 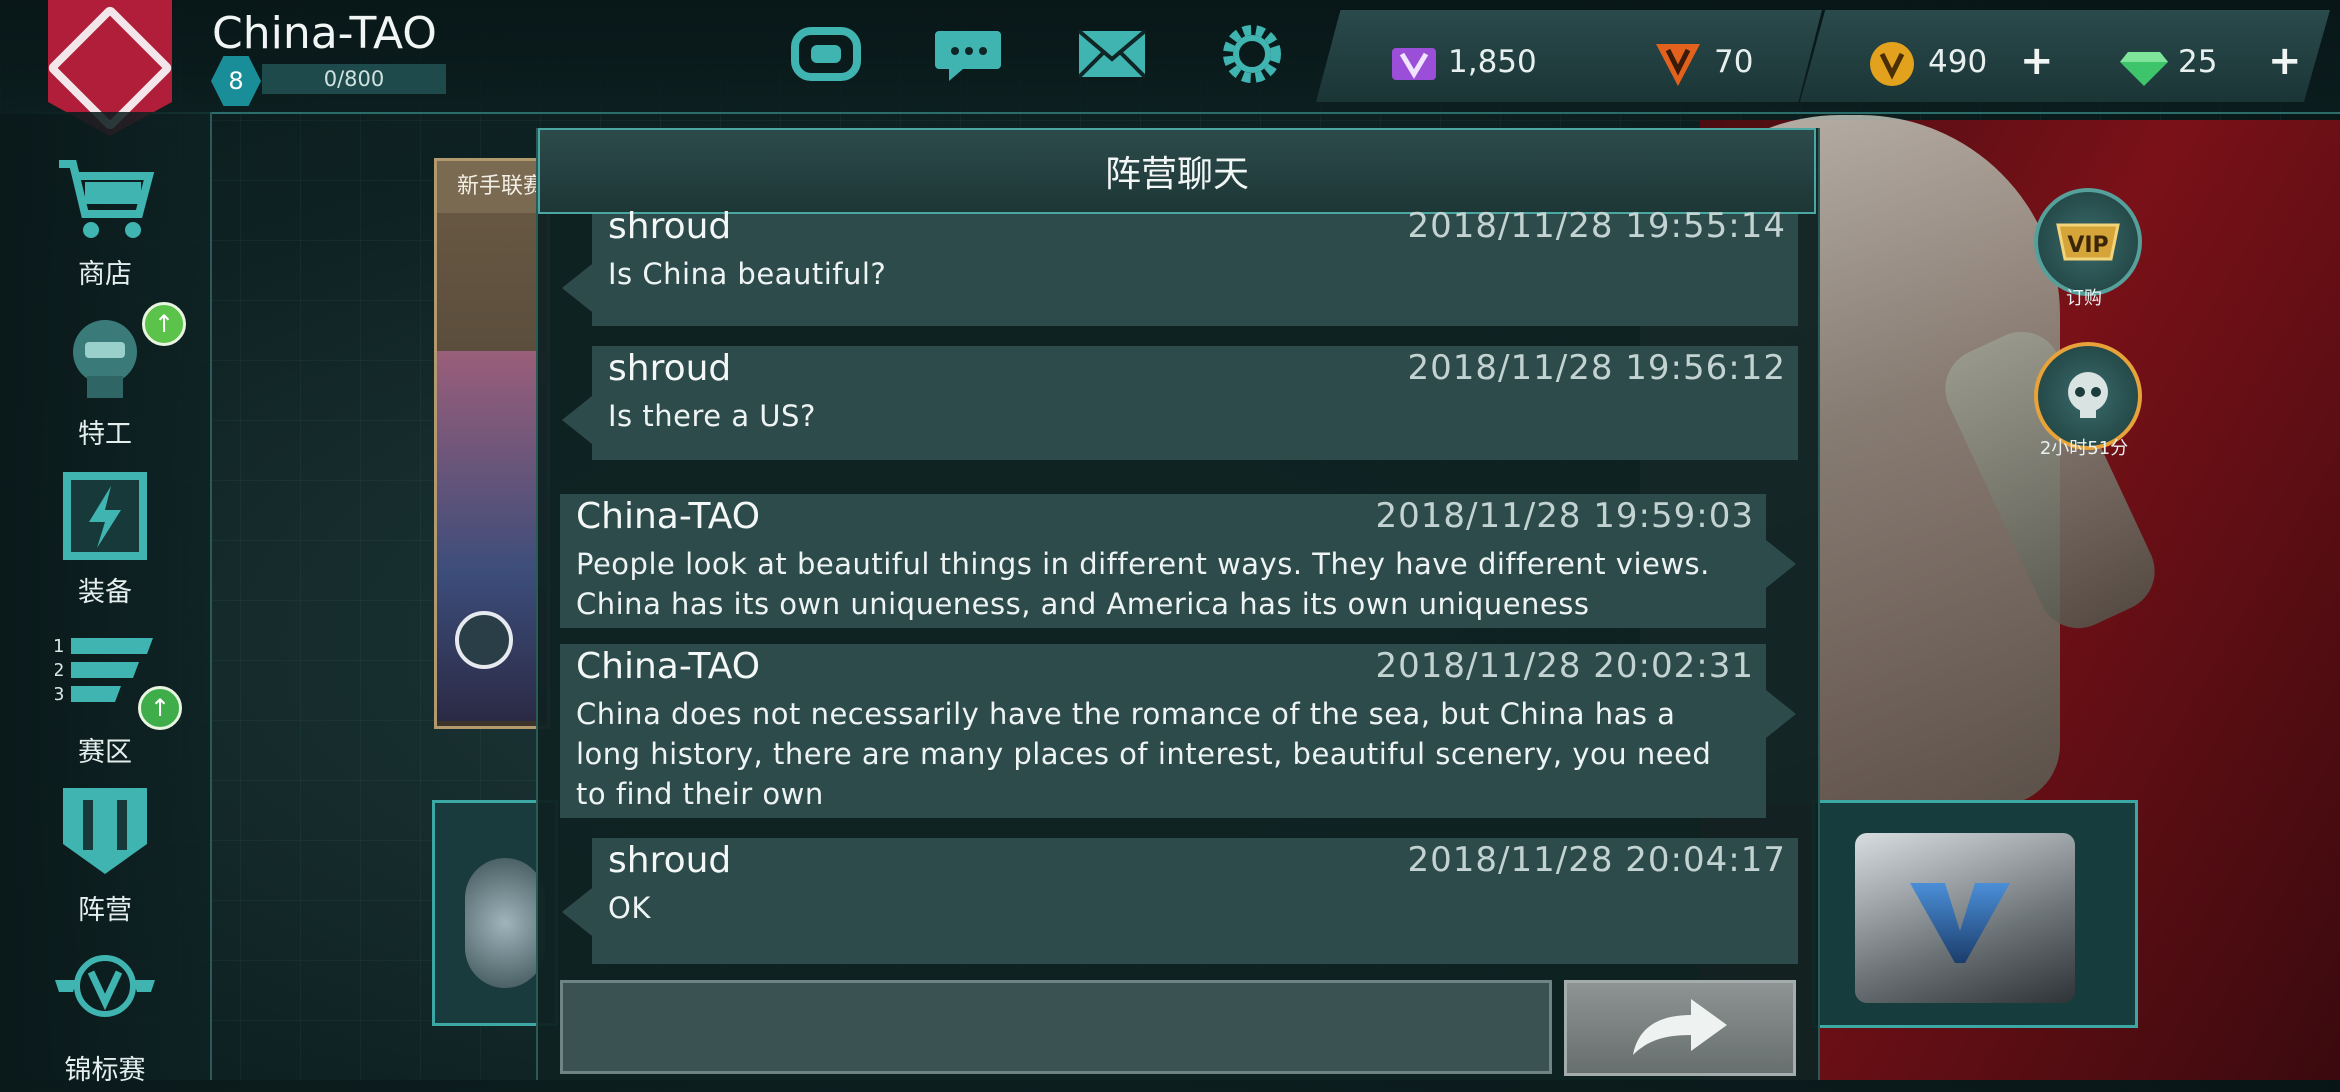 What do you see at coordinates (1596, 860) in the screenshot?
I see `message-time: 2018/11/28 20:04:17` at bounding box center [1596, 860].